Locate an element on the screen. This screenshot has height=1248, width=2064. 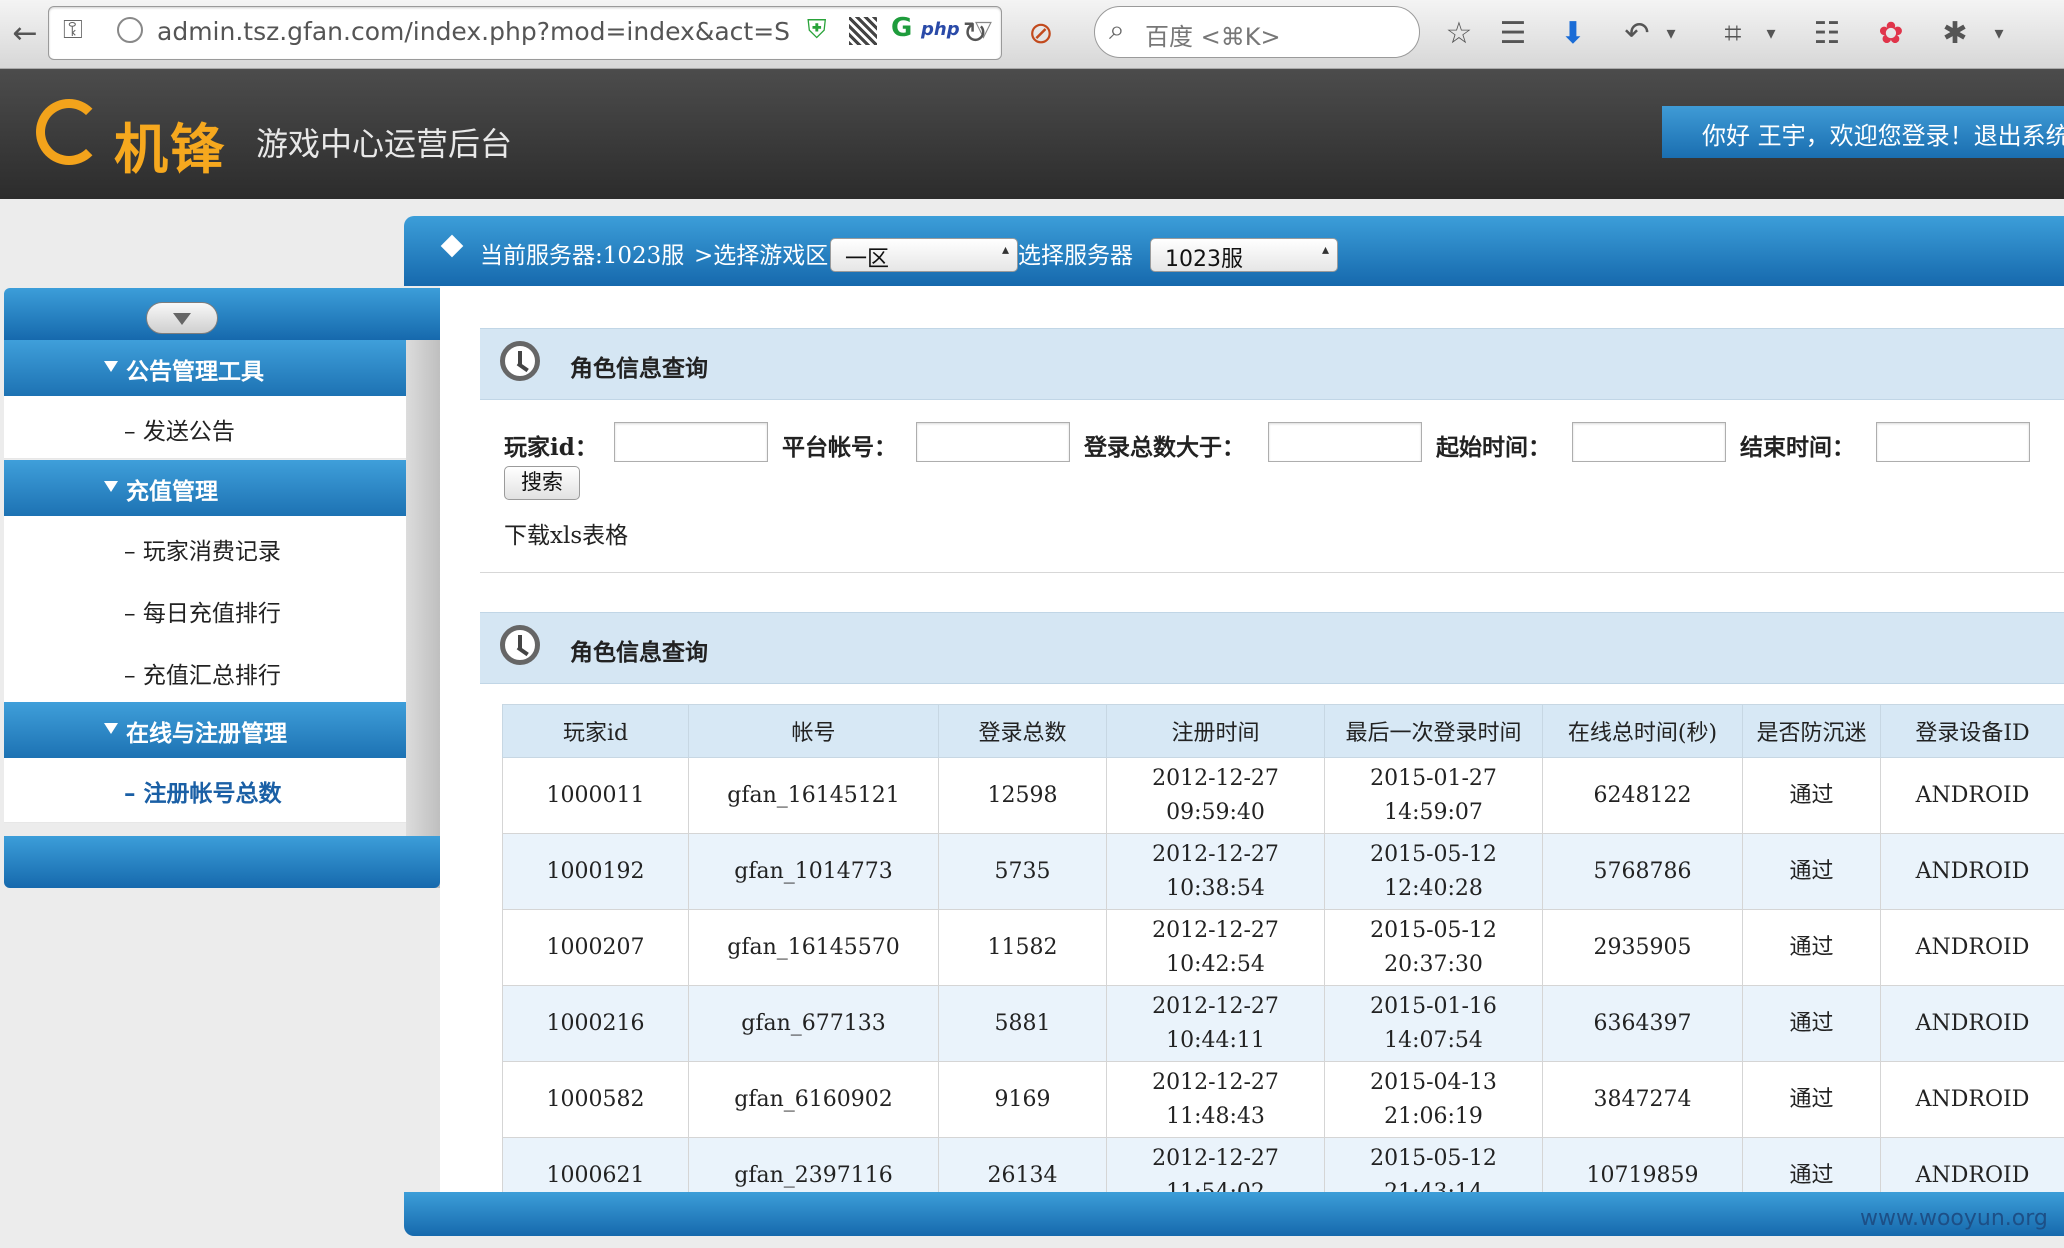
cell-account-text: gfan_2397116 is located at coordinates (813, 1175).